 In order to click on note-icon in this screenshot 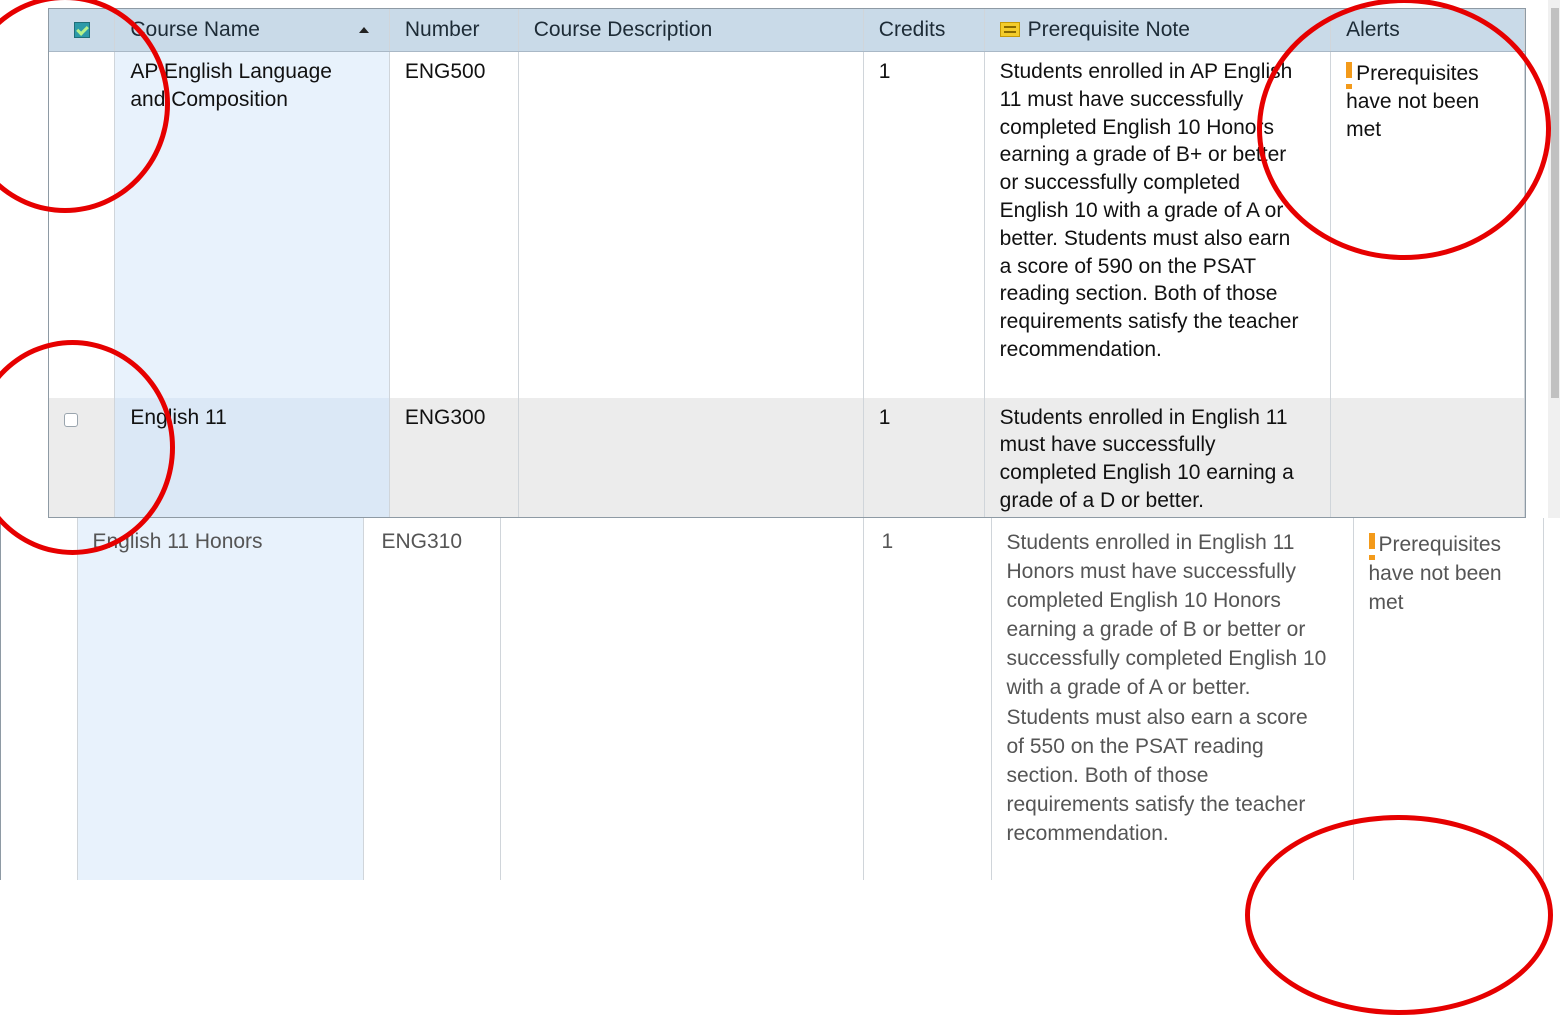, I will do `click(1009, 29)`.